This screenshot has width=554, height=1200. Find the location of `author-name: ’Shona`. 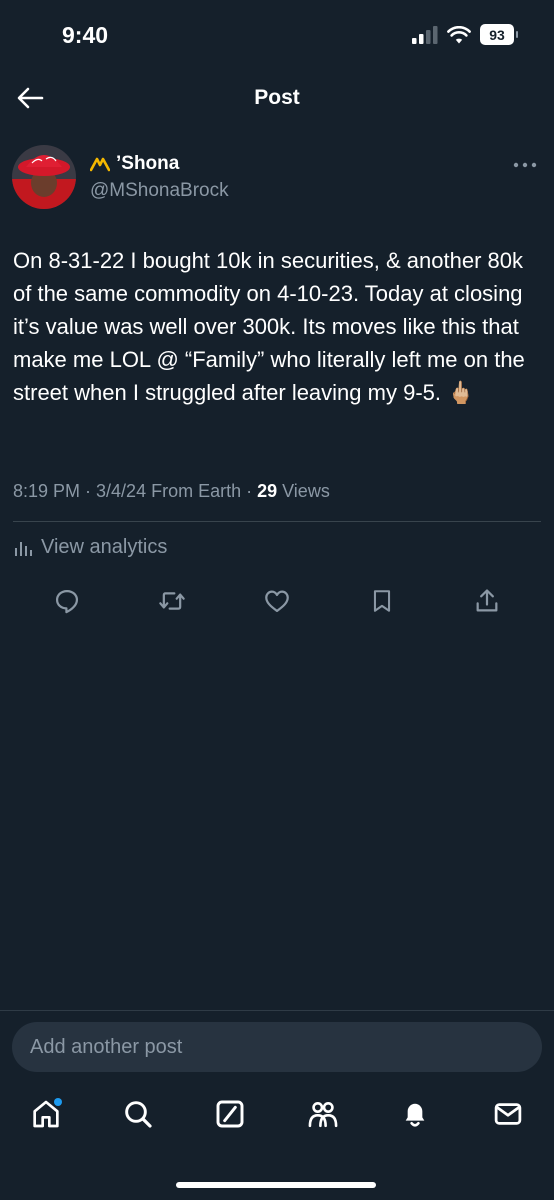

author-name: ’Shona is located at coordinates (148, 163).